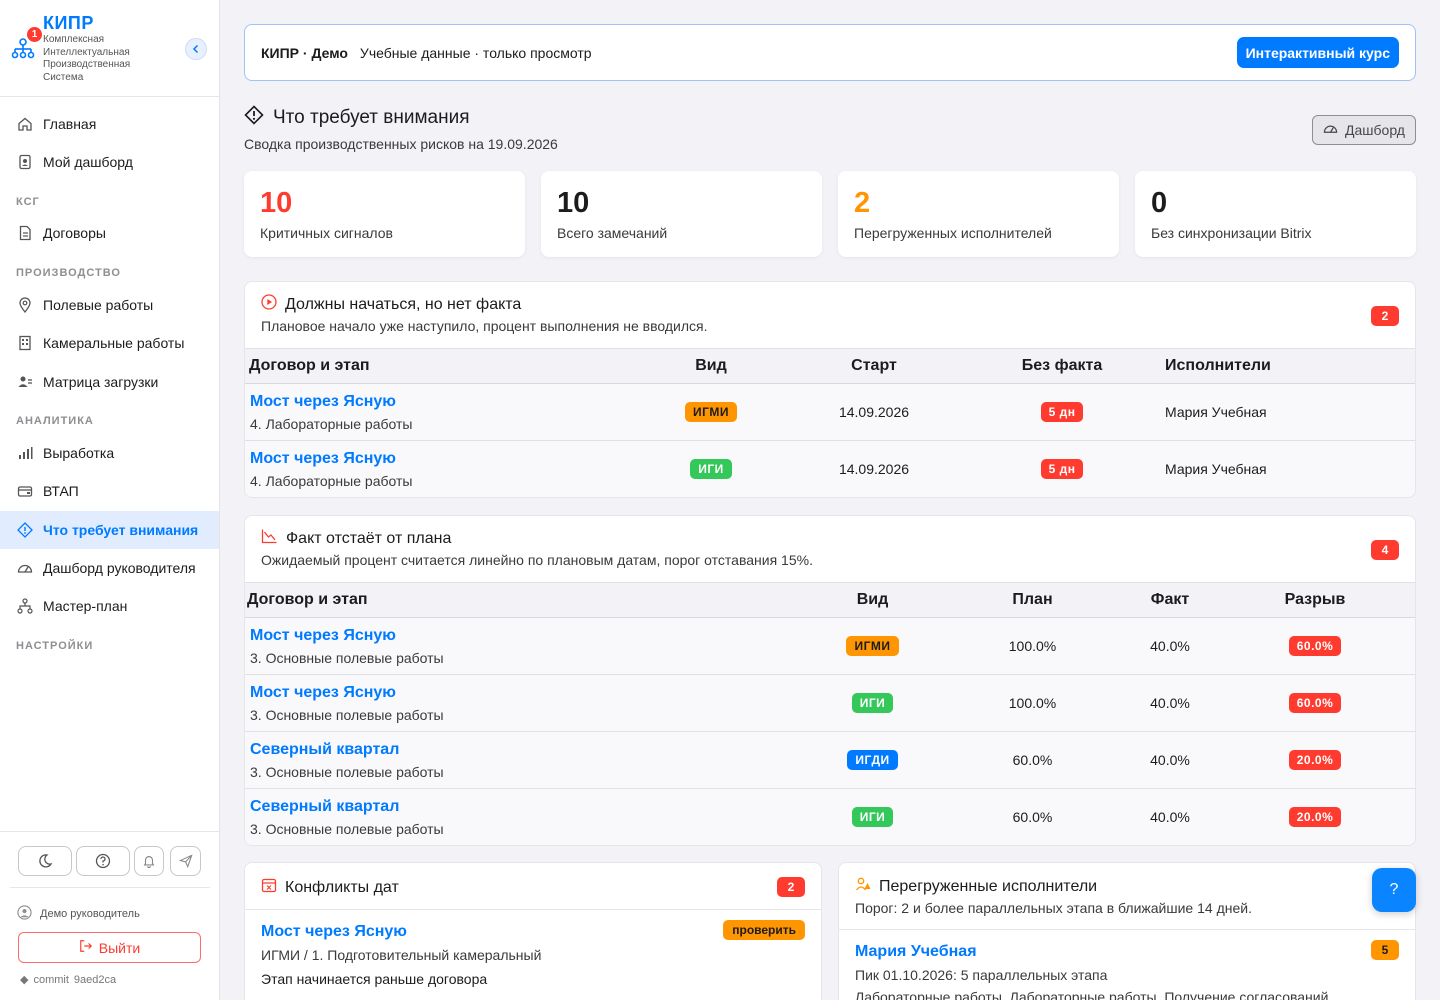  I want to click on column-header: Исполнители, so click(1282, 366).